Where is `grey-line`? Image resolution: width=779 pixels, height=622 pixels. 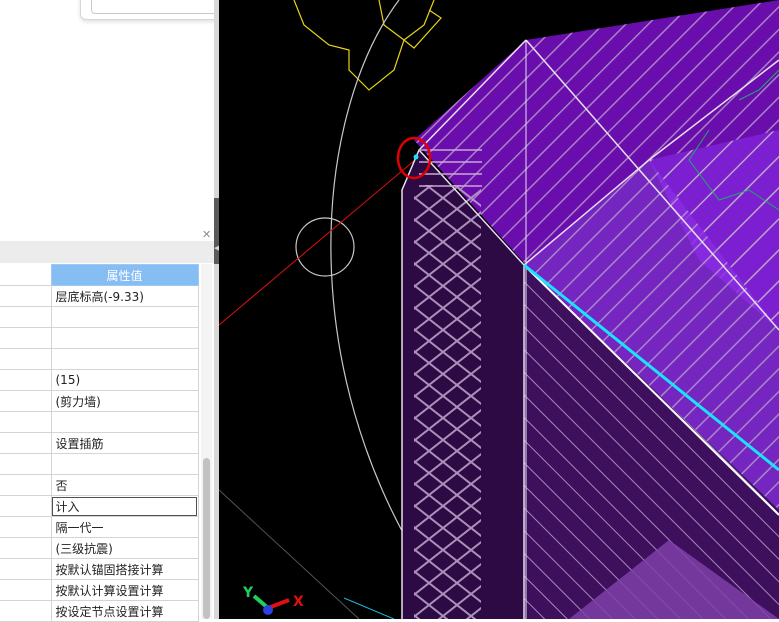 grey-line is located at coordinates (289, 554).